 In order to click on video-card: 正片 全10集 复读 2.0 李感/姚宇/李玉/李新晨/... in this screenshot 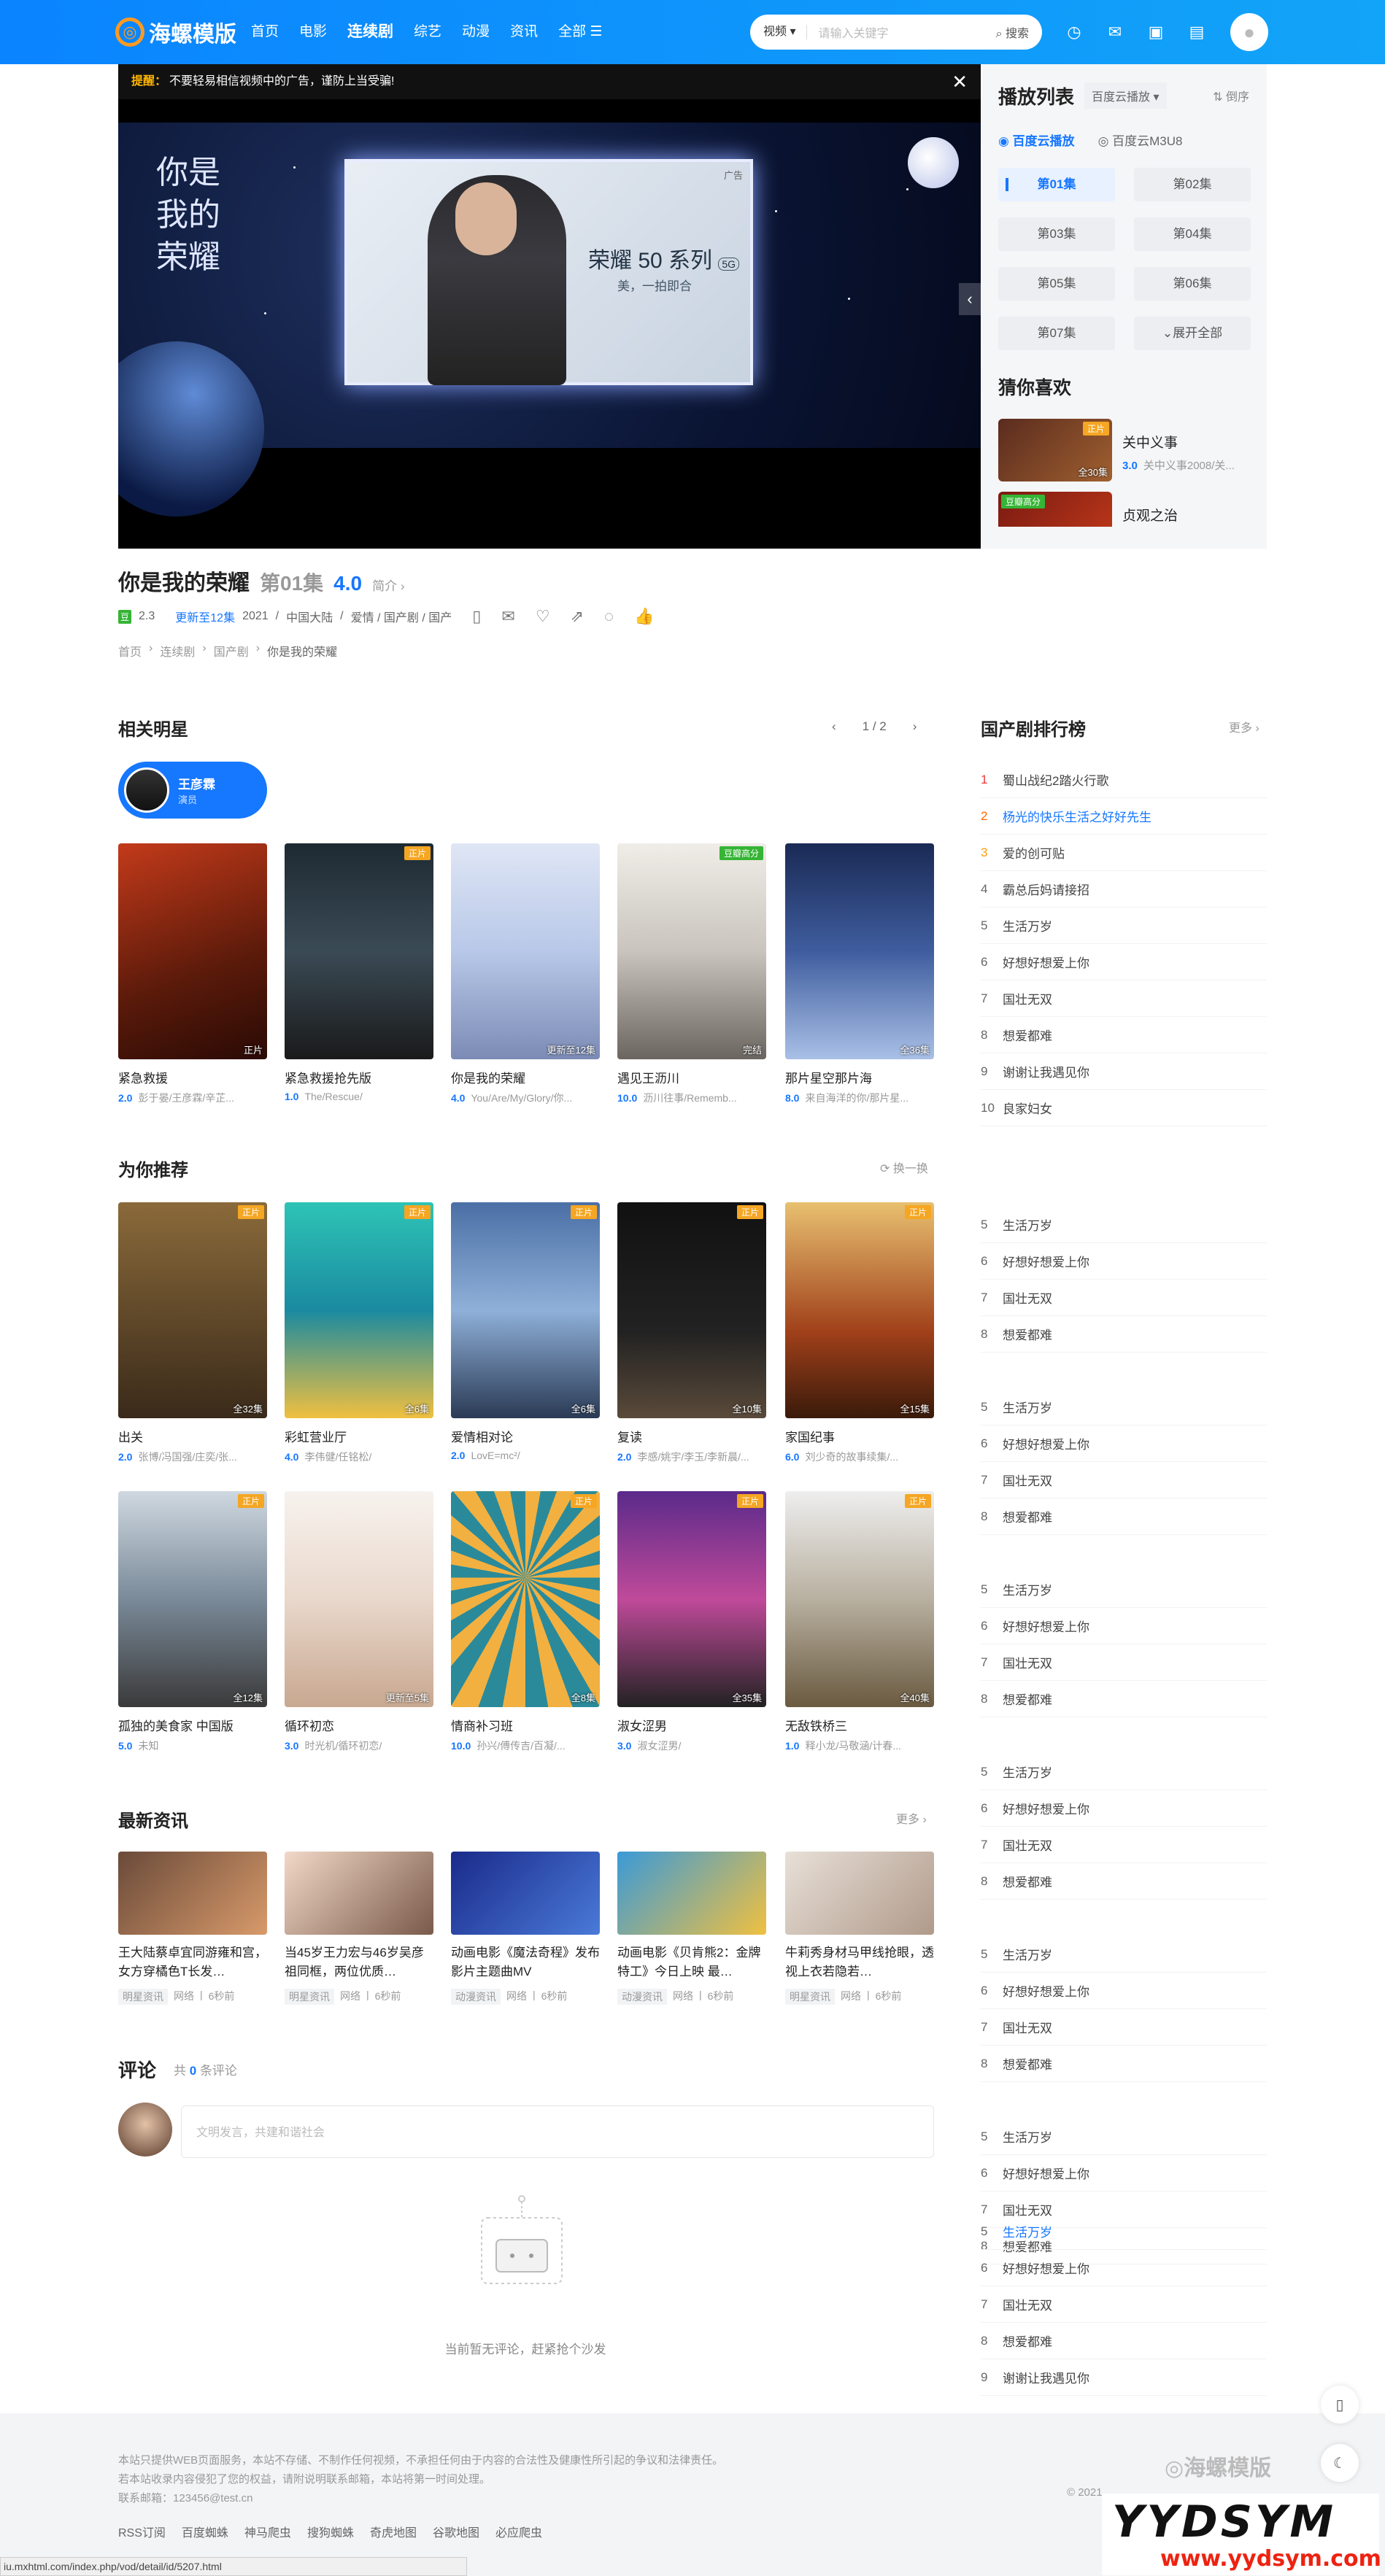, I will do `click(691, 1333)`.